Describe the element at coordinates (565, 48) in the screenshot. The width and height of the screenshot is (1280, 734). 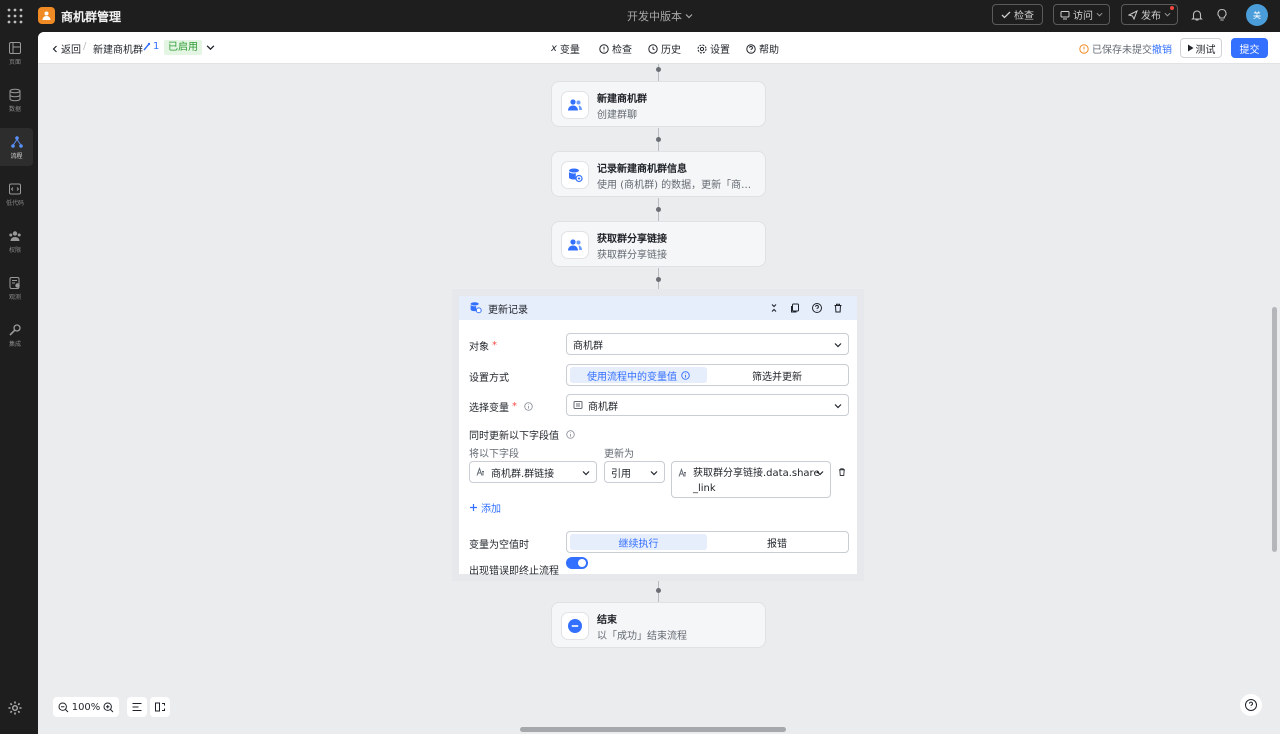
I see `menu-variable: x 变量` at that location.